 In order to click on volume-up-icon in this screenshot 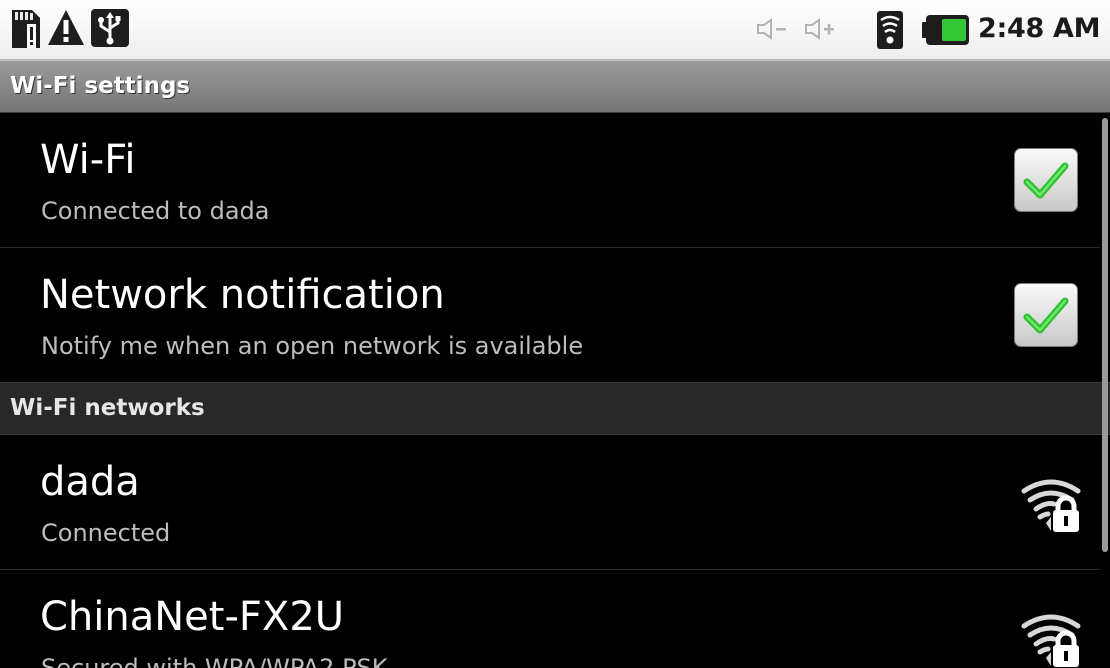, I will do `click(821, 31)`.